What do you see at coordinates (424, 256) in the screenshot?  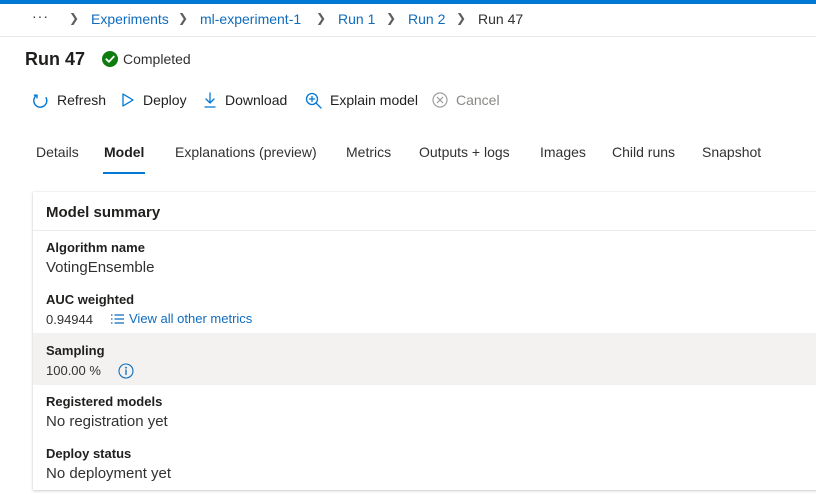 I see `algorithm-row: Algorithm name VotingEnsemble` at bounding box center [424, 256].